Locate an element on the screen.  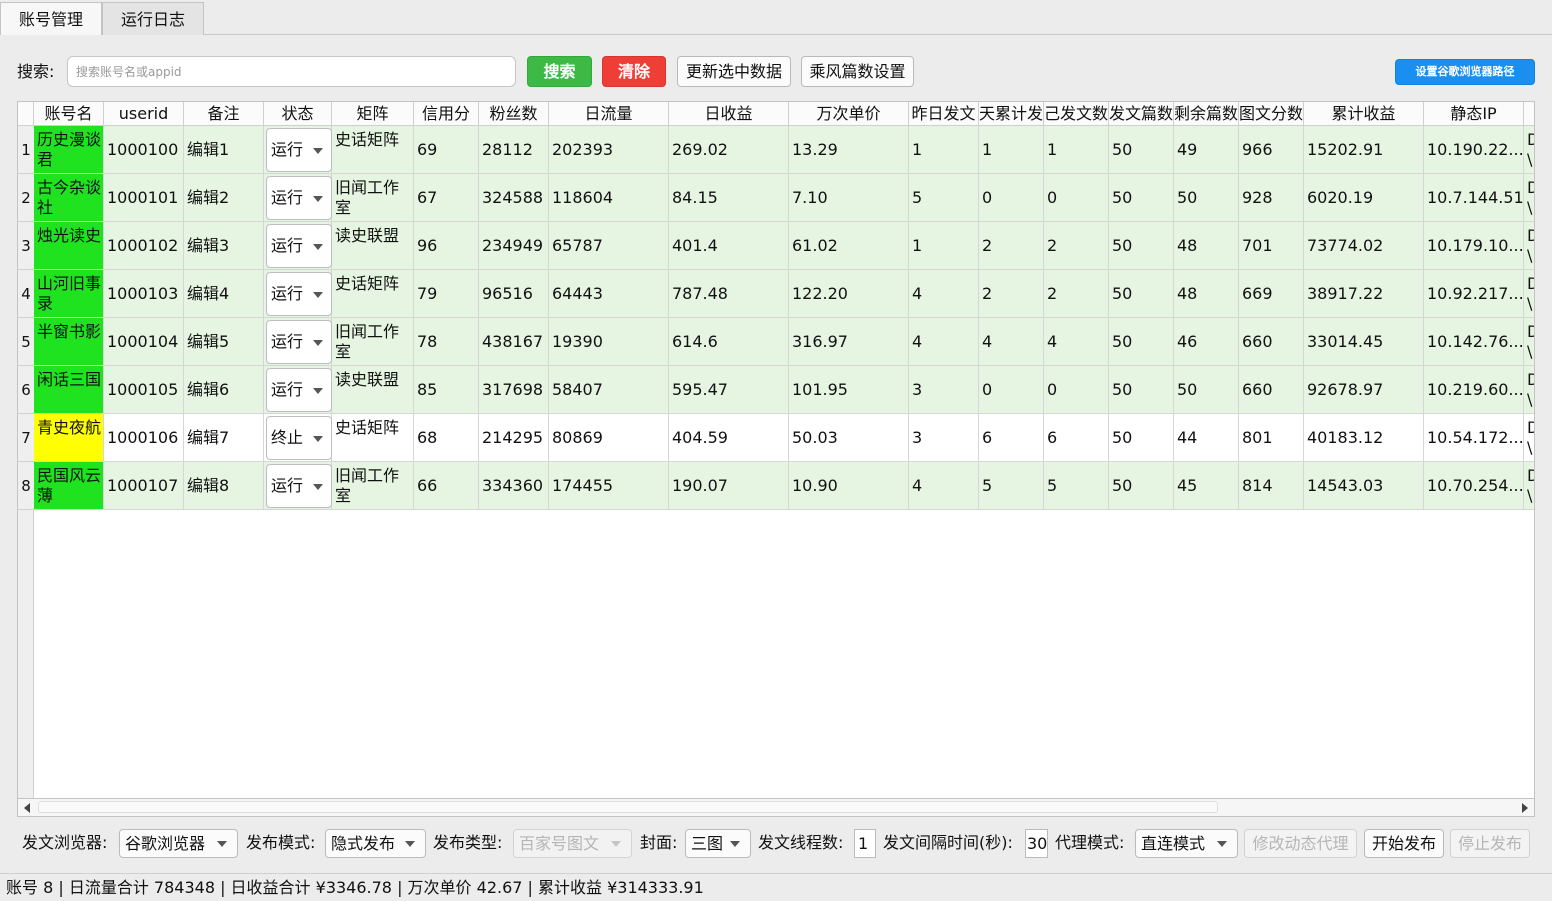
cell-note: 编辑3 is located at coordinates (224, 246).